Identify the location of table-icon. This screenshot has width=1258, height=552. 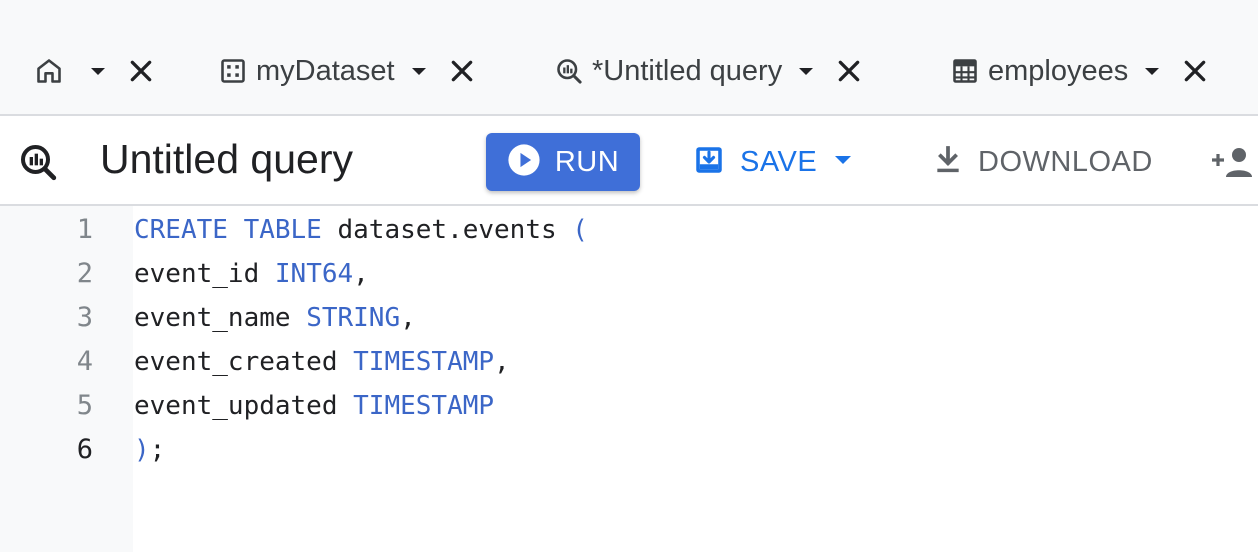
(965, 71).